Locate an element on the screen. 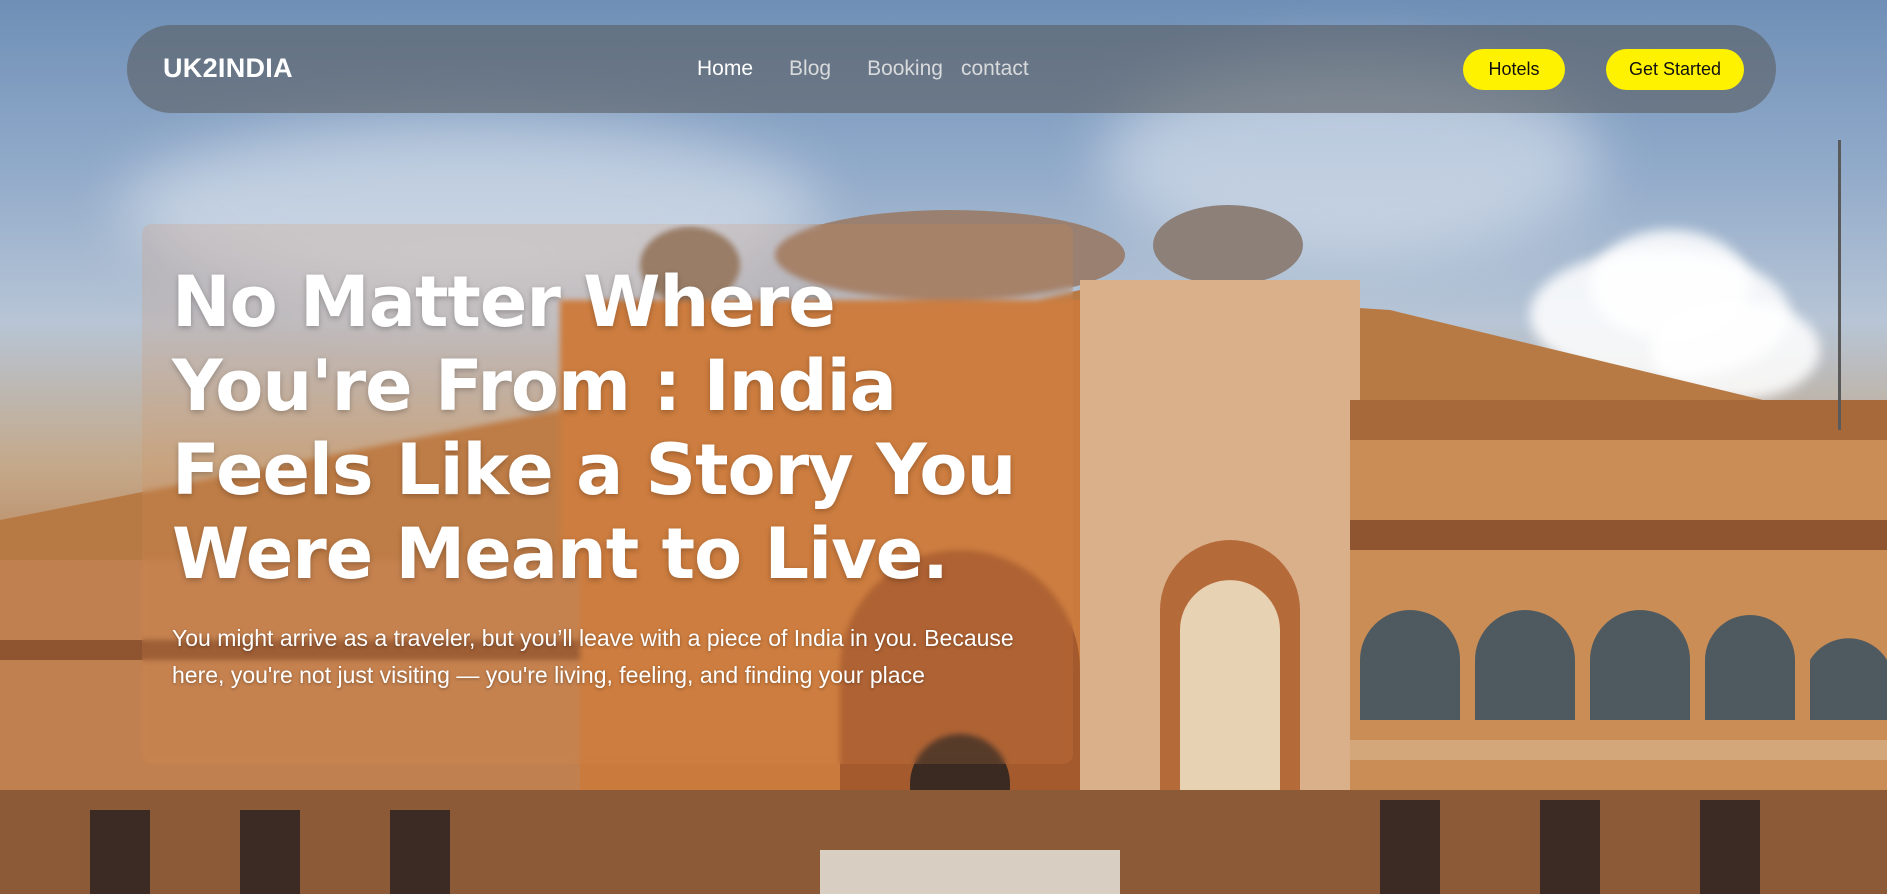  brand-logo: UK2INDIA is located at coordinates (228, 68).